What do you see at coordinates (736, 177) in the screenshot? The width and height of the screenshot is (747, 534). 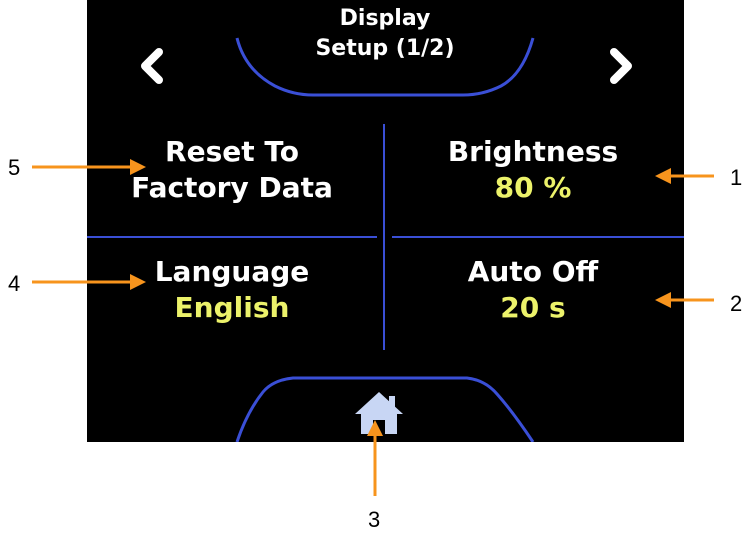 I see `callout-label-1: 1` at bounding box center [736, 177].